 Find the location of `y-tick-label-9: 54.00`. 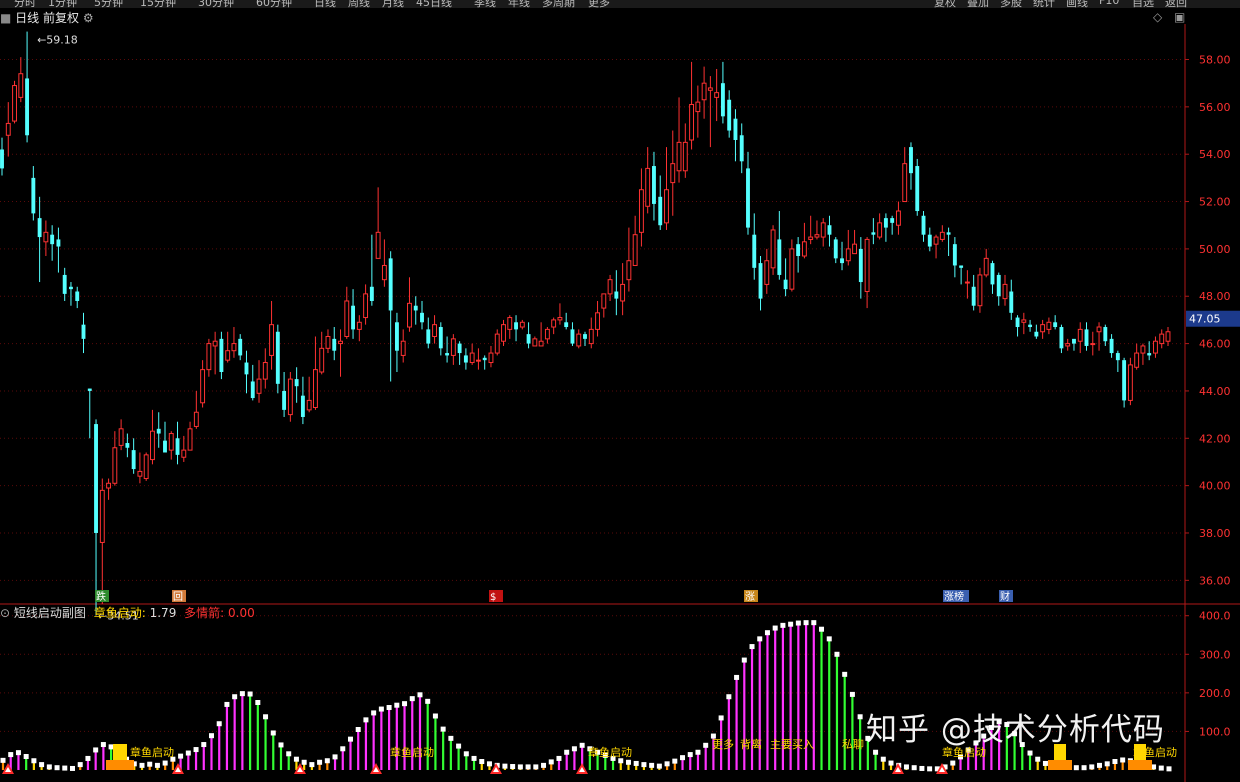

y-tick-label-9: 54.00 is located at coordinates (1215, 154).